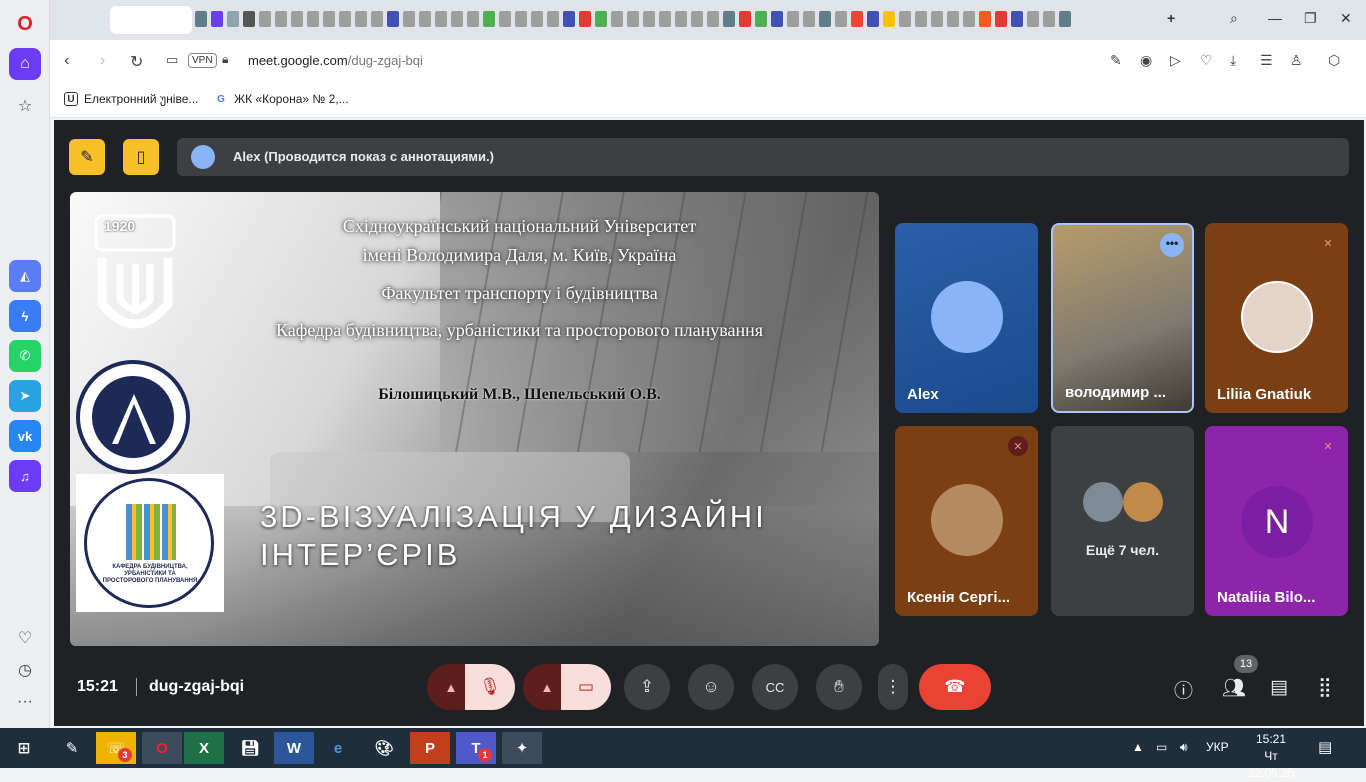  What do you see at coordinates (221, 99) in the screenshot?
I see `google-icon: G` at bounding box center [221, 99].